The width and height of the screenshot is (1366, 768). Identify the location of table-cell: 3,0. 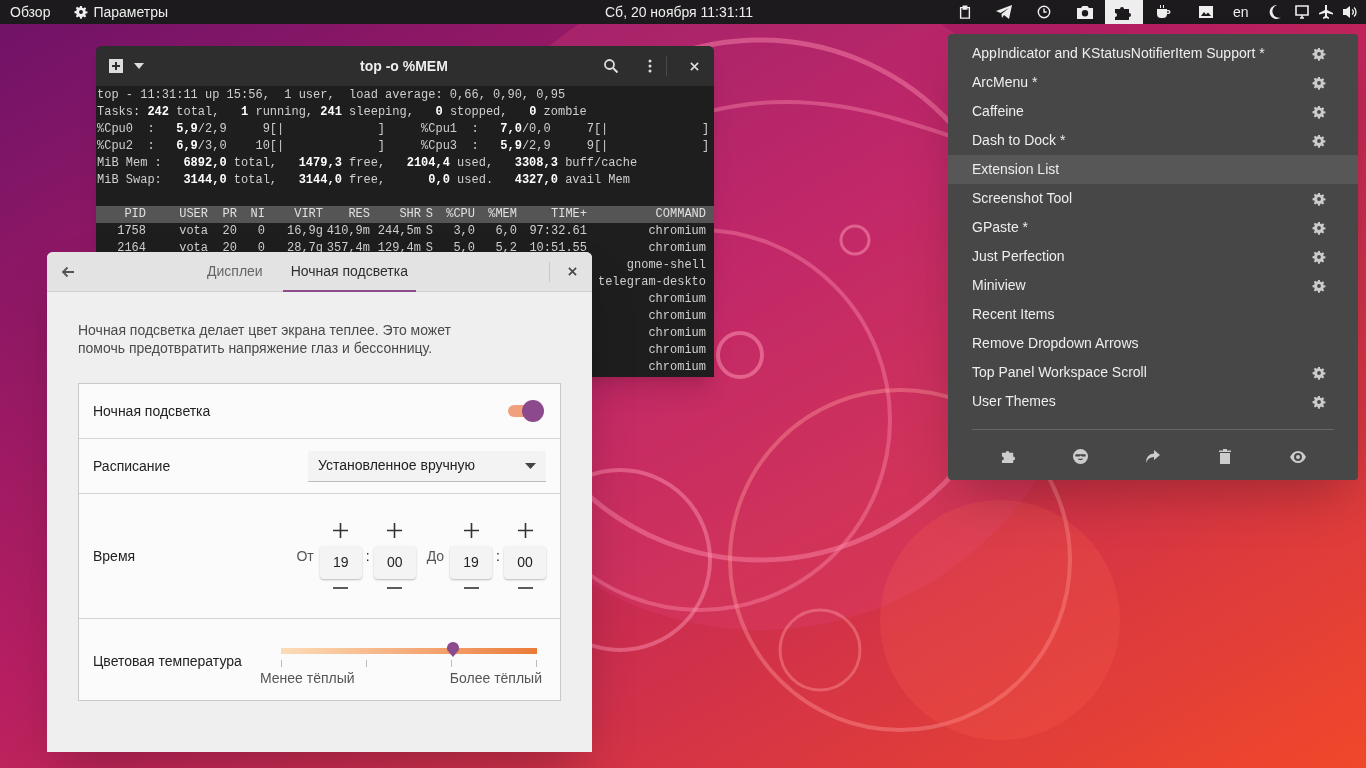
(464, 231).